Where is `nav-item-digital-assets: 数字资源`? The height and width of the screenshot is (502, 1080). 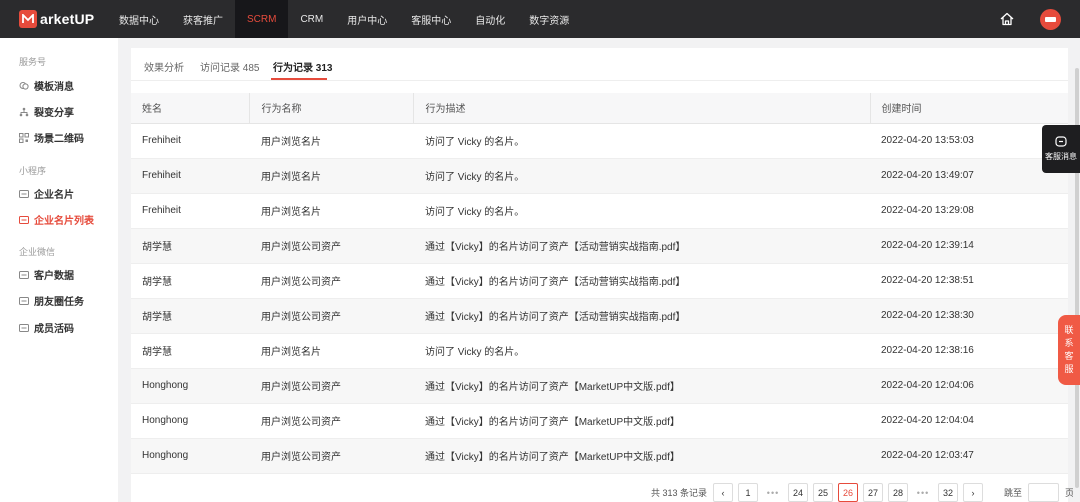
nav-item-digital-assets: 数字资源 is located at coordinates (549, 19).